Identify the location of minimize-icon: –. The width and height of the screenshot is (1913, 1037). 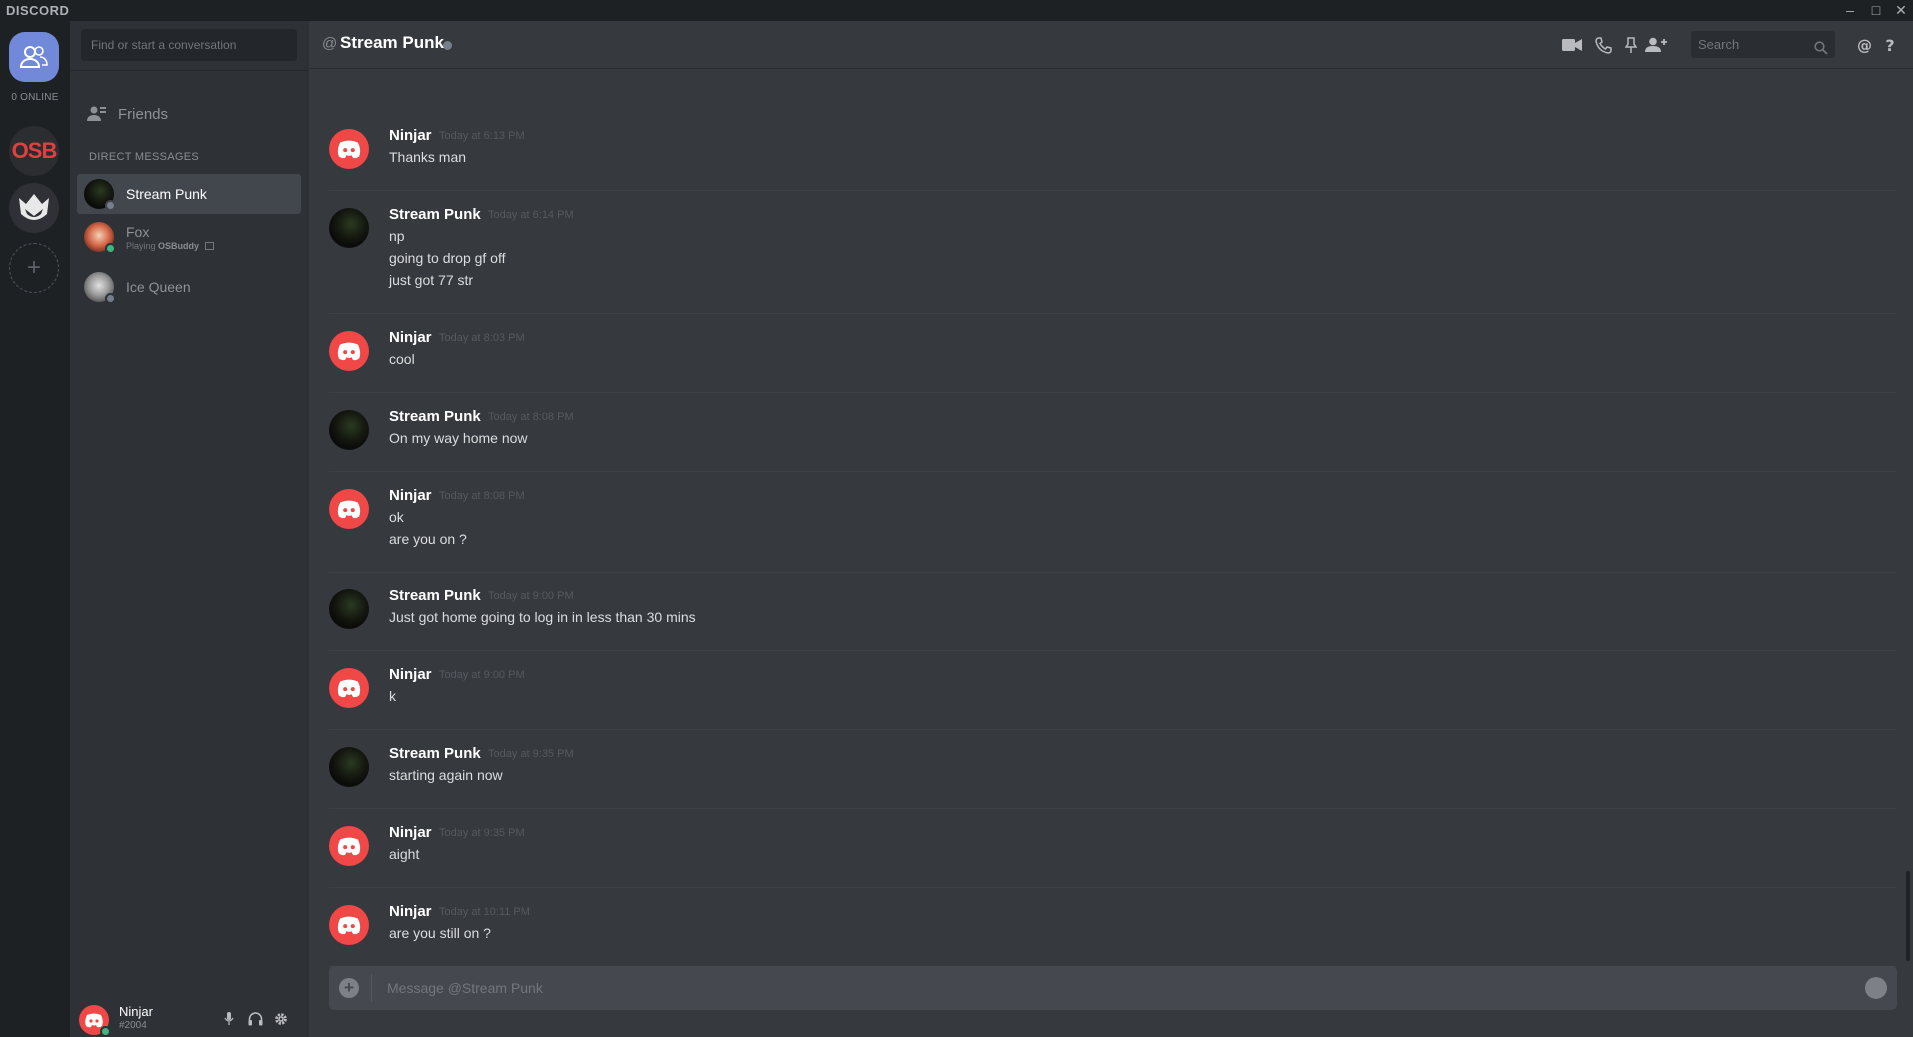
(1850, 10).